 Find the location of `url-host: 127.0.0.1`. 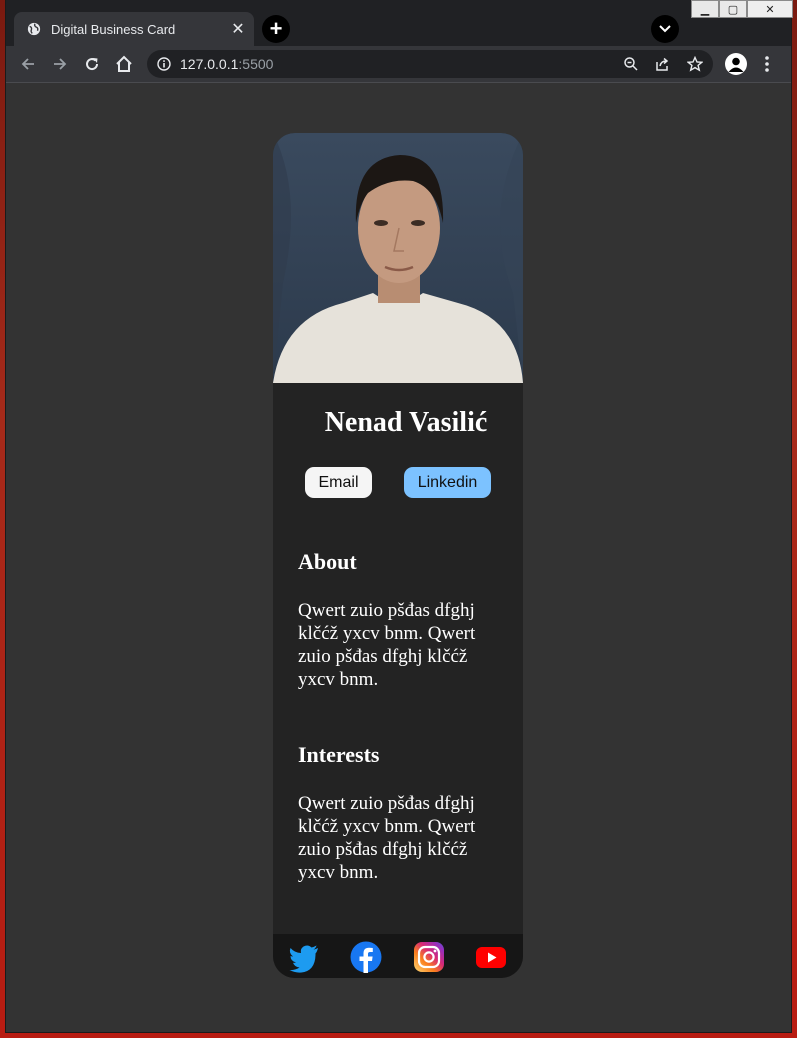

url-host: 127.0.0.1 is located at coordinates (209, 64).